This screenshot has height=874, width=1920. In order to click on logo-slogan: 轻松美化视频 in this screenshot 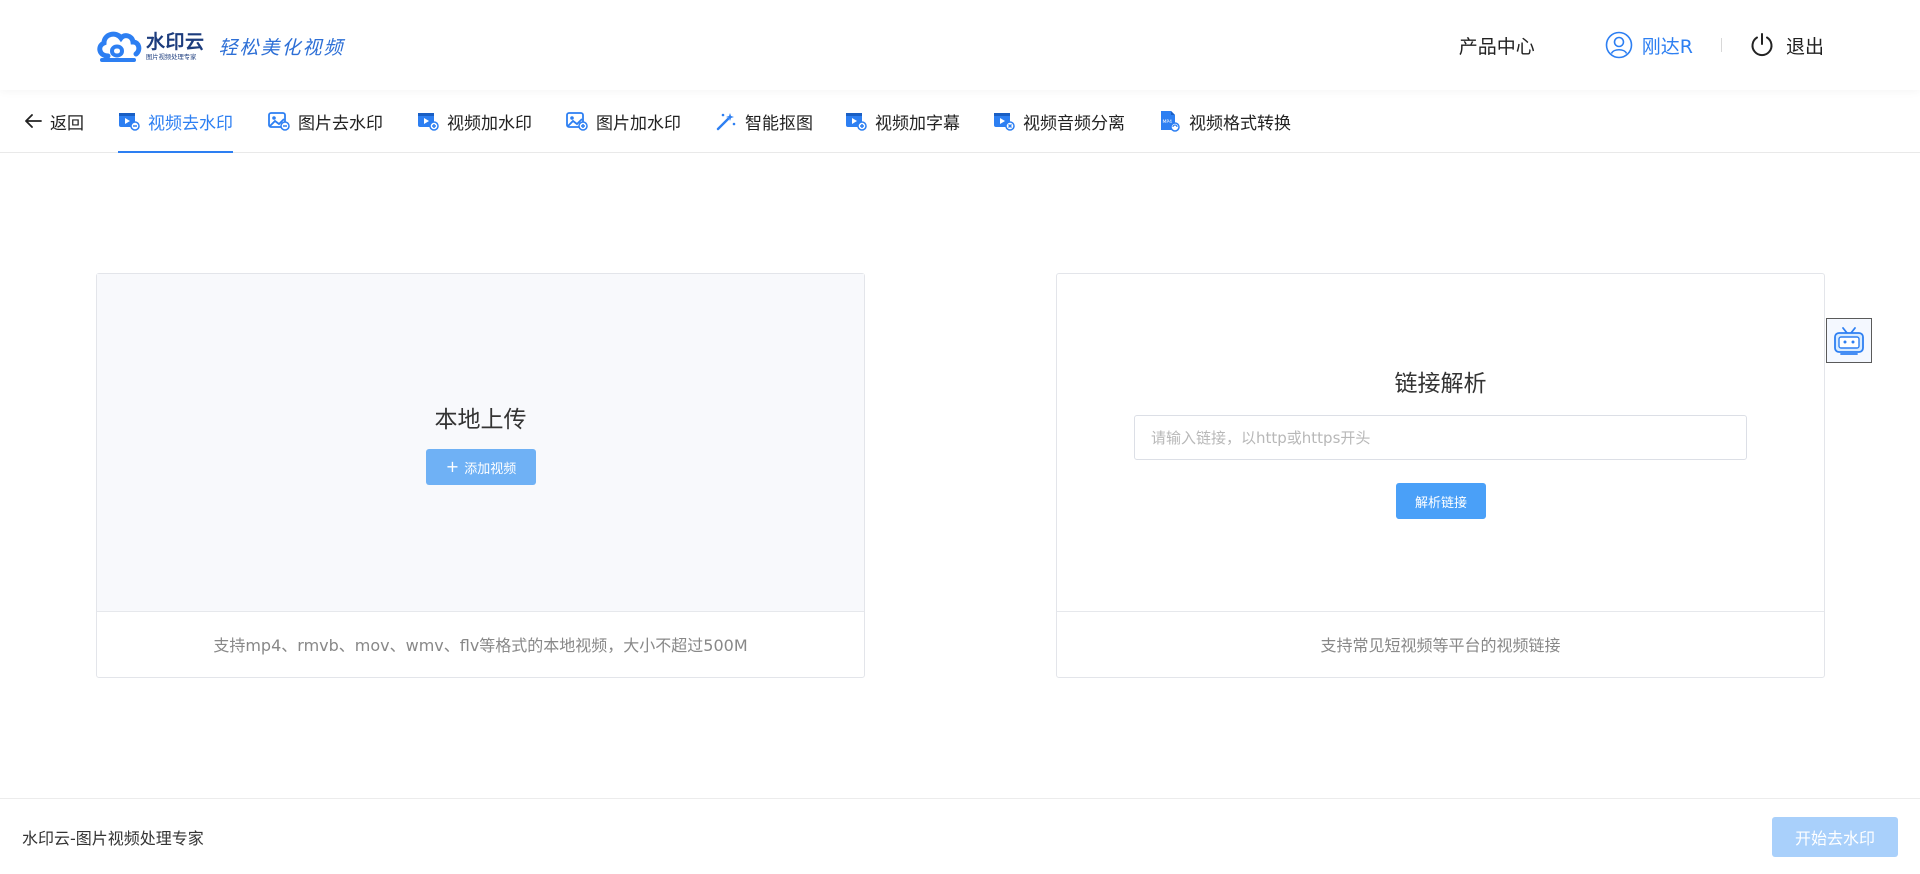, I will do `click(281, 47)`.